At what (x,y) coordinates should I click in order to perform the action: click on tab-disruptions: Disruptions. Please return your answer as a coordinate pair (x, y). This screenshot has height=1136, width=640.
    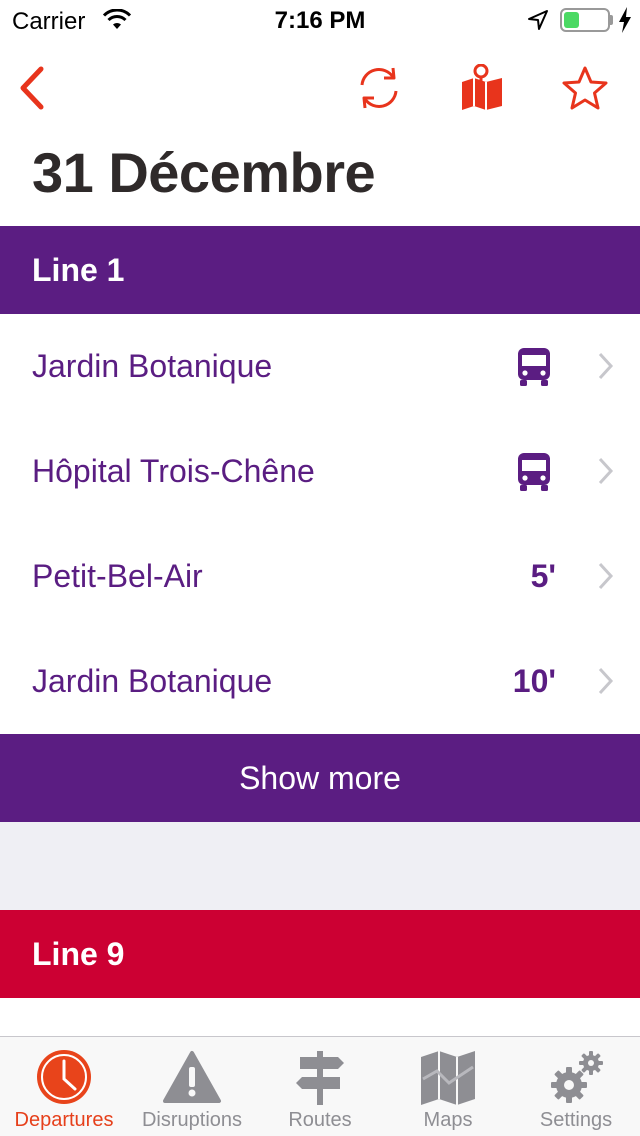
    Looking at the image, I should click on (192, 1086).